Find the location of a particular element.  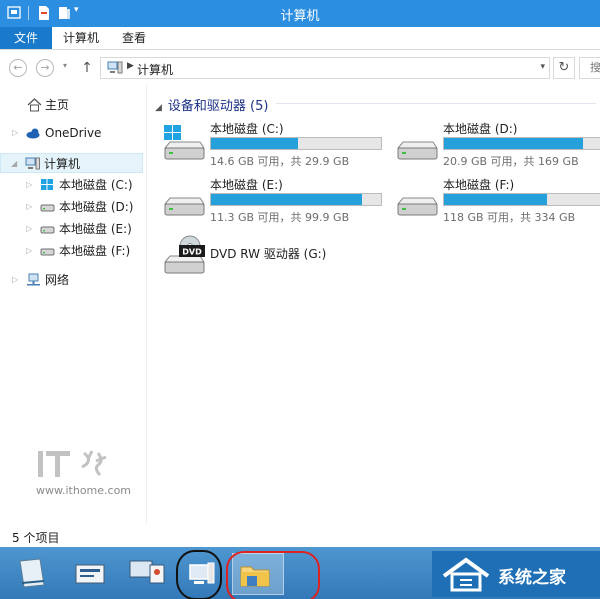

refresh-button: ↻ is located at coordinates (564, 68).